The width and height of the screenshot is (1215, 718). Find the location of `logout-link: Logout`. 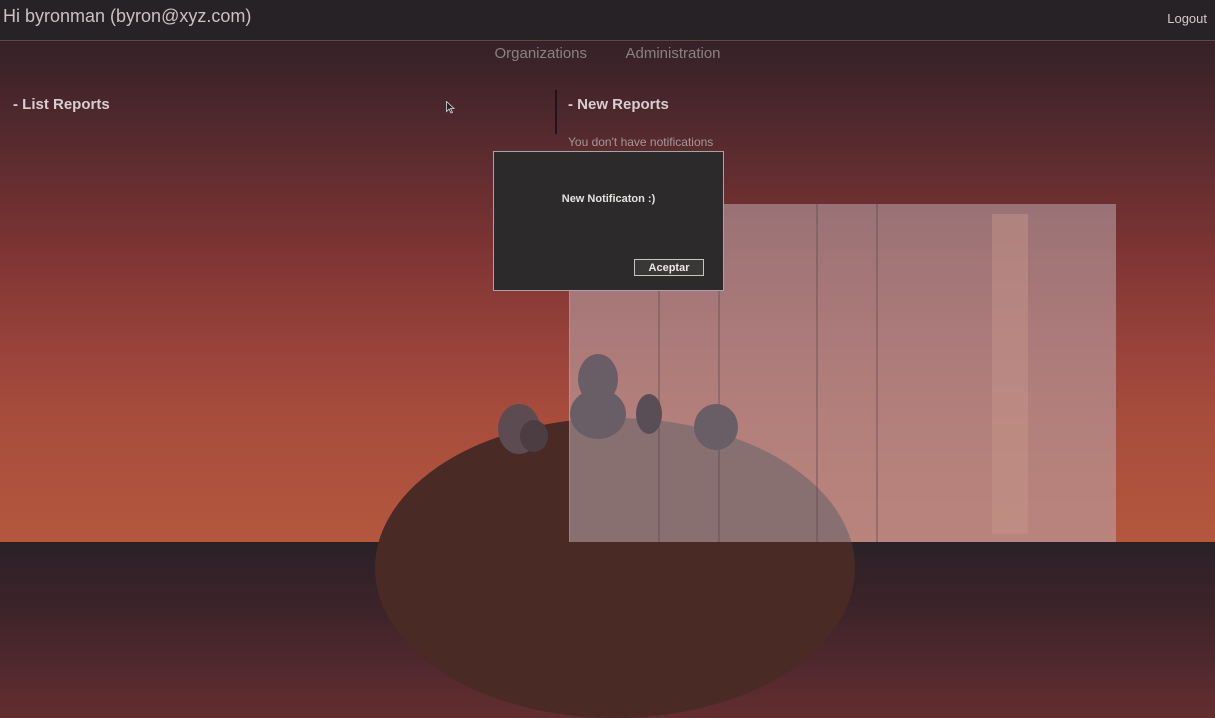

logout-link: Logout is located at coordinates (1187, 18).